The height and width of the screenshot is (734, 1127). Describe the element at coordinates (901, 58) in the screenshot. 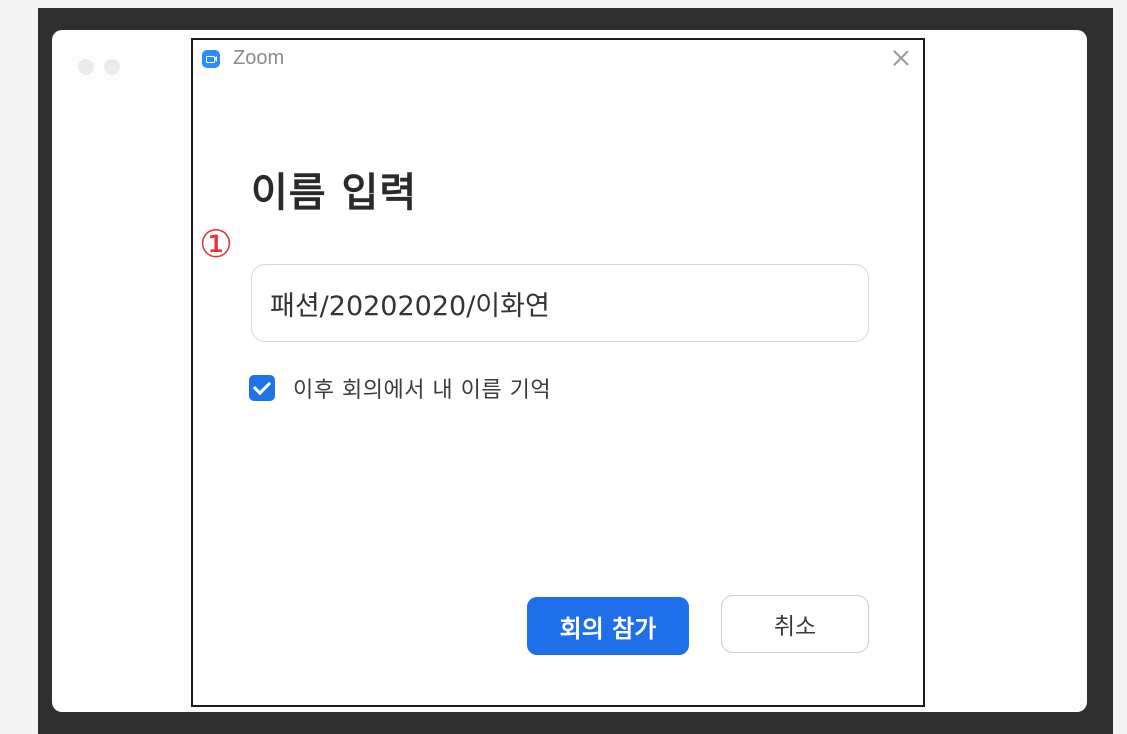

I see `close-icon` at that location.